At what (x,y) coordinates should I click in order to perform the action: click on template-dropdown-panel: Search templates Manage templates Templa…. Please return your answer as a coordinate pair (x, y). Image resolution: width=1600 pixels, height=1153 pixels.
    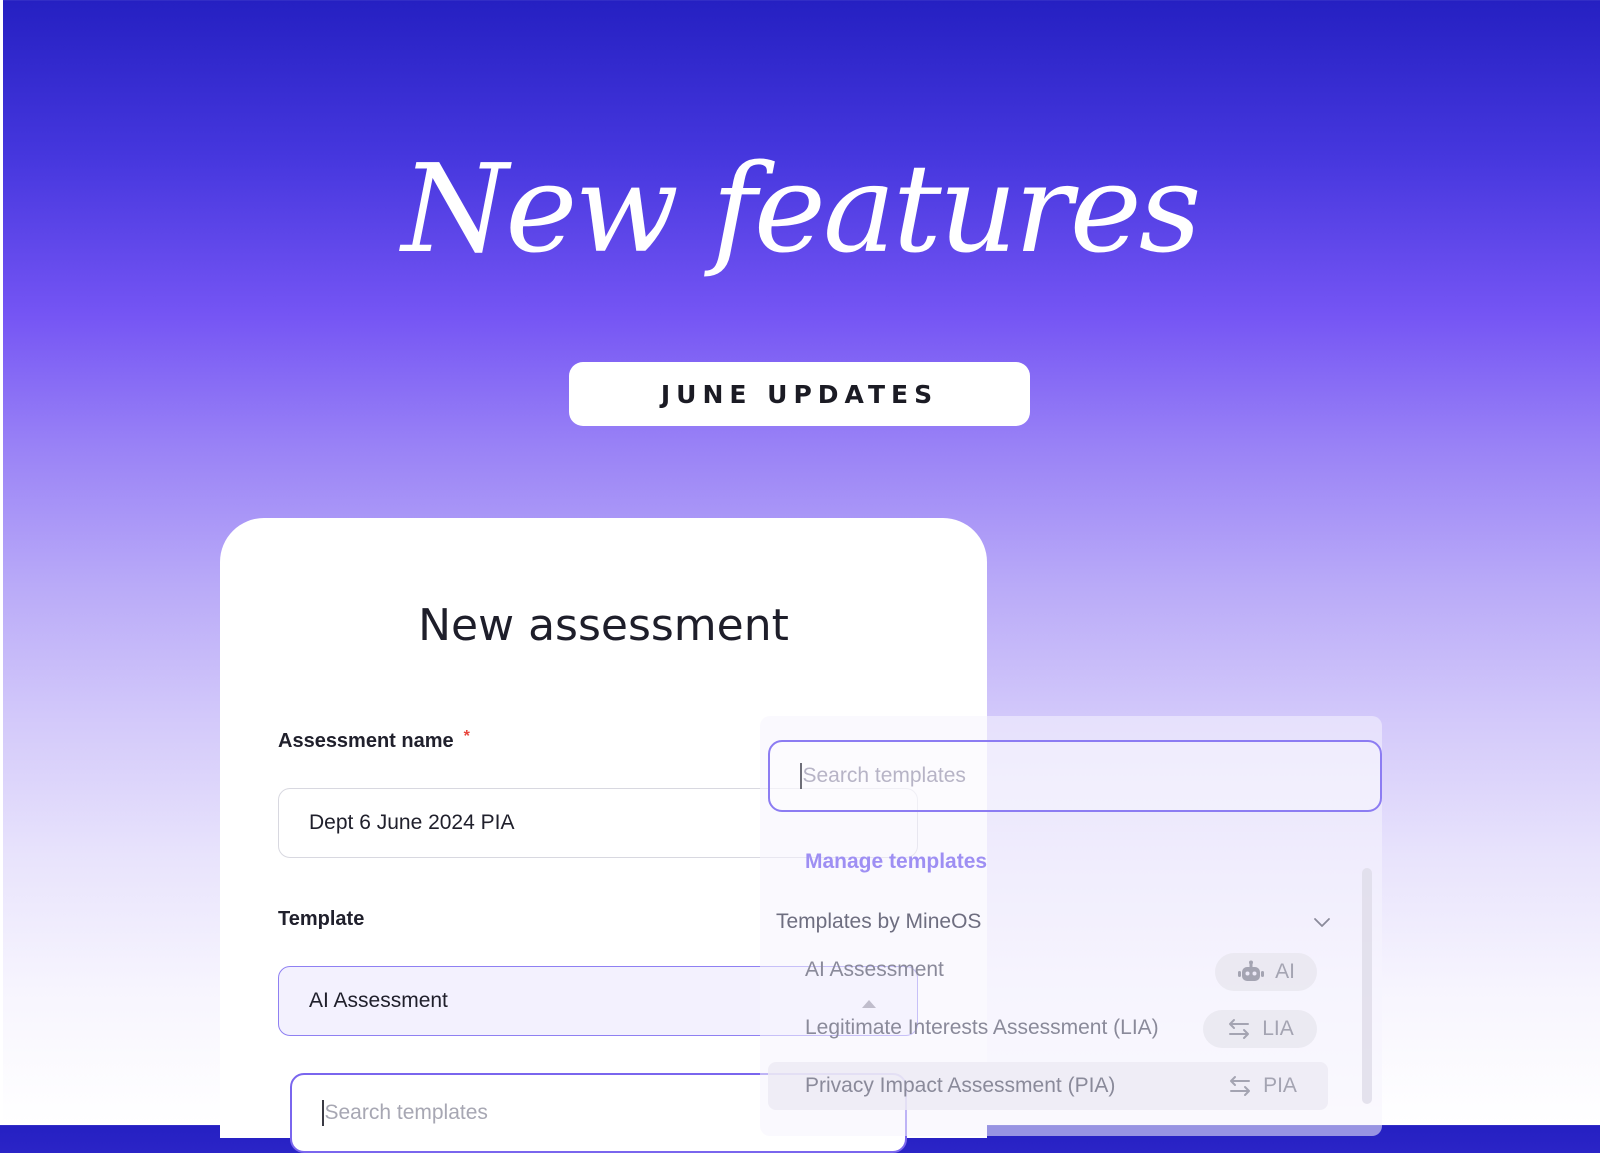
    Looking at the image, I should click on (1071, 926).